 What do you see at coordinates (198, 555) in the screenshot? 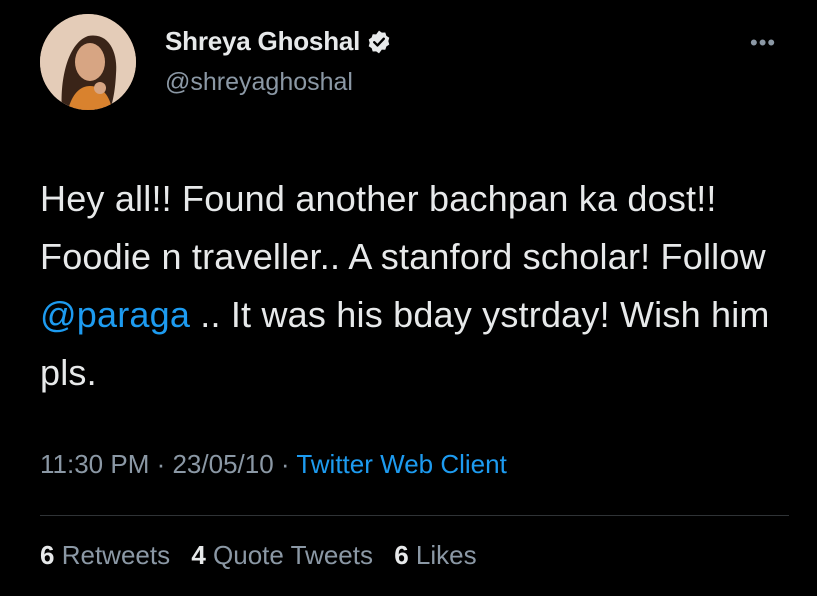
I see `quote-tweets-count: 4` at bounding box center [198, 555].